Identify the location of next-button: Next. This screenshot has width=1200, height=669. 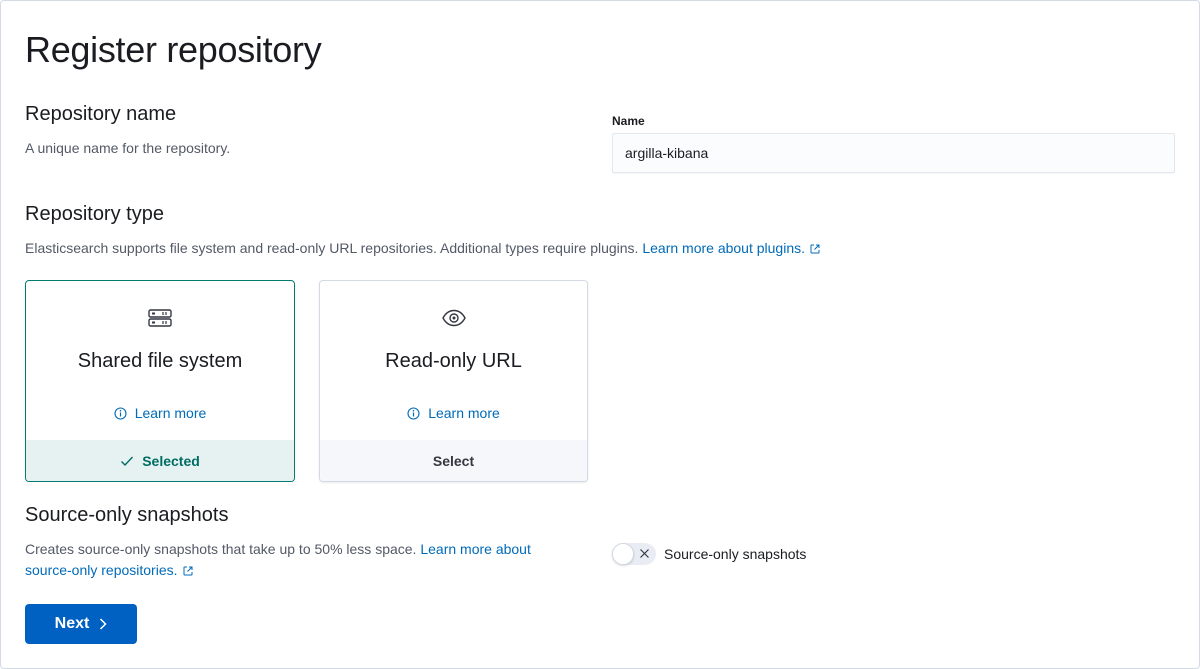
(81, 624).